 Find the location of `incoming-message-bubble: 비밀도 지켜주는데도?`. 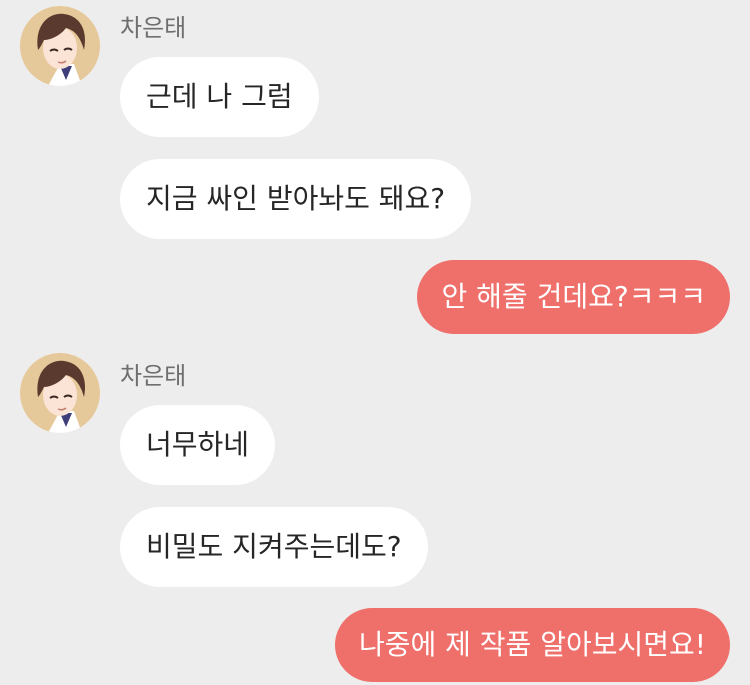

incoming-message-bubble: 비밀도 지켜주는데도? is located at coordinates (274, 547).